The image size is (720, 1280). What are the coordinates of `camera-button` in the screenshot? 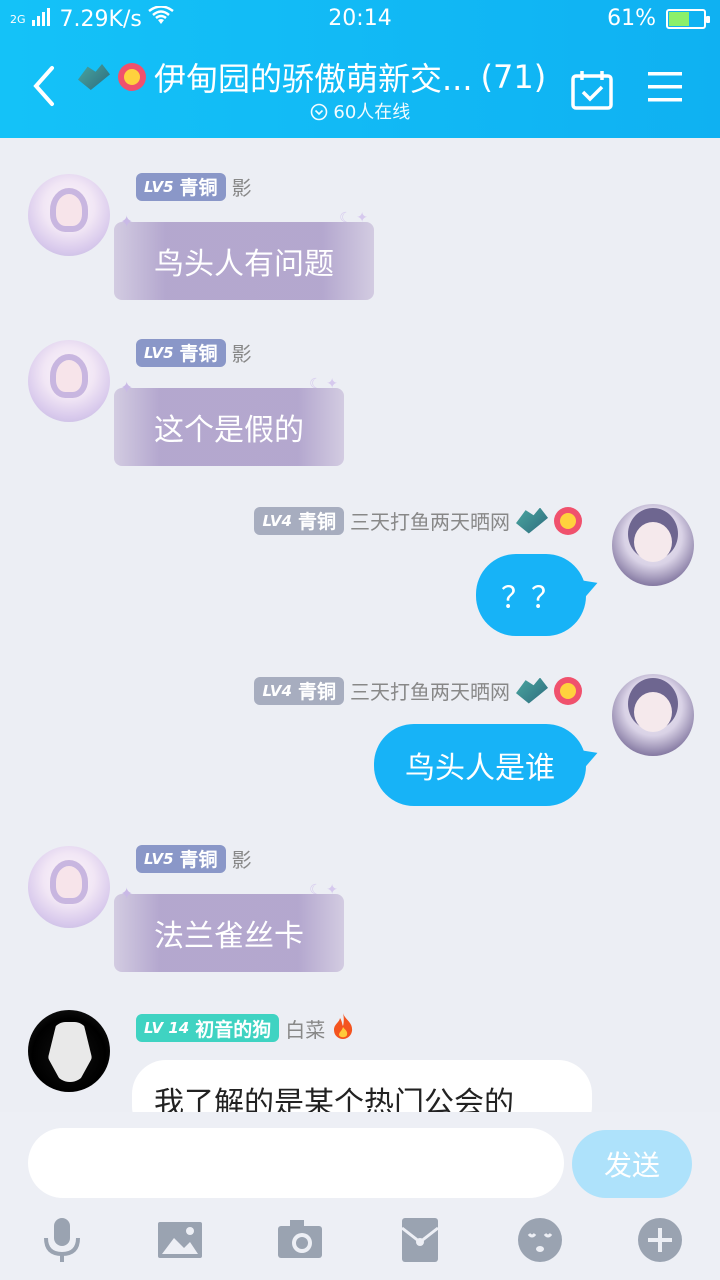 It's located at (300, 1240).